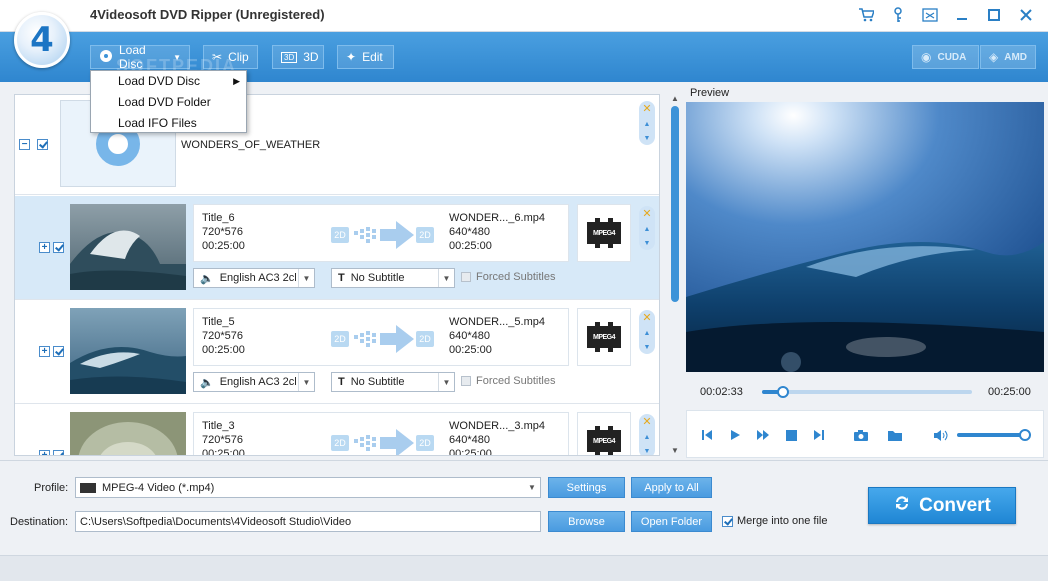 The image size is (1048, 581). What do you see at coordinates (866, 15) in the screenshot?
I see `cart-icon` at bounding box center [866, 15].